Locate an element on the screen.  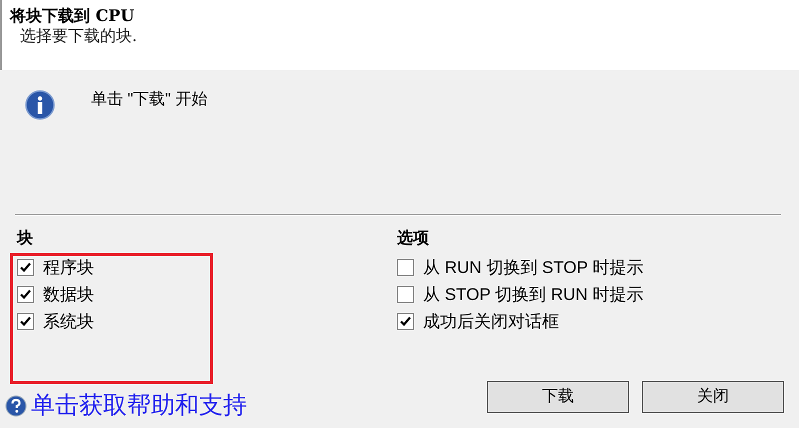
dialog-subtitle: 选择要下载的块. is located at coordinates (78, 36).